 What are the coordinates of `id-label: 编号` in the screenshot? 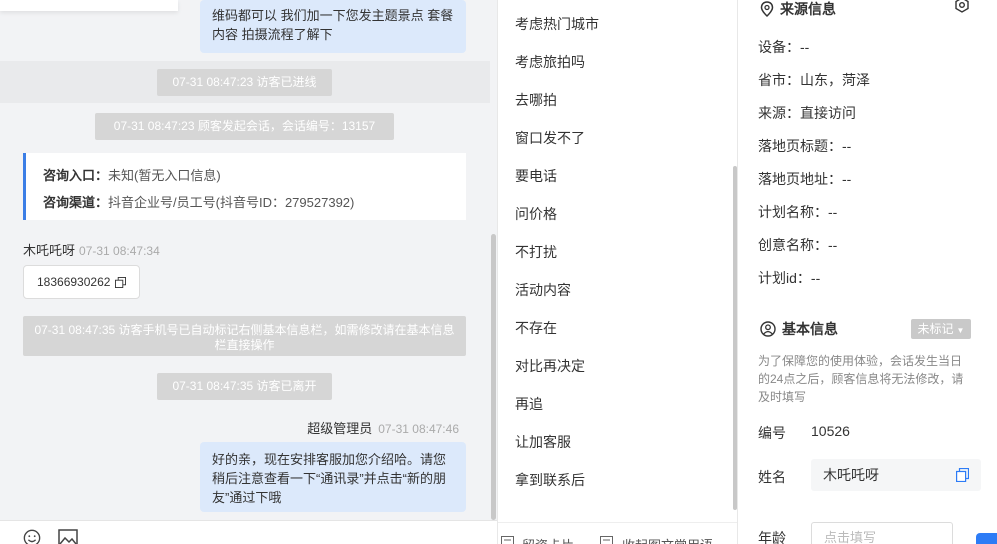 It's located at (772, 433).